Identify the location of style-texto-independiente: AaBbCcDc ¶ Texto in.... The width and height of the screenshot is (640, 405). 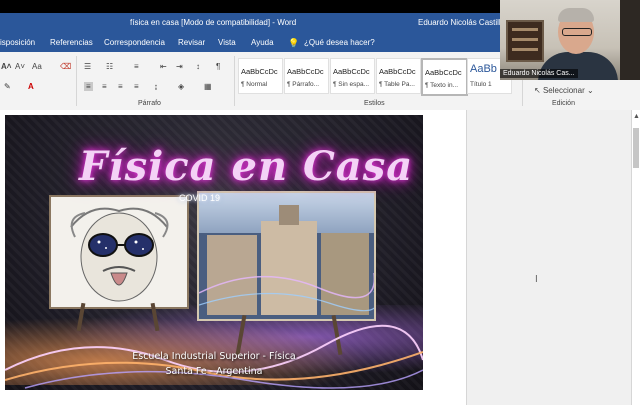
(444, 77).